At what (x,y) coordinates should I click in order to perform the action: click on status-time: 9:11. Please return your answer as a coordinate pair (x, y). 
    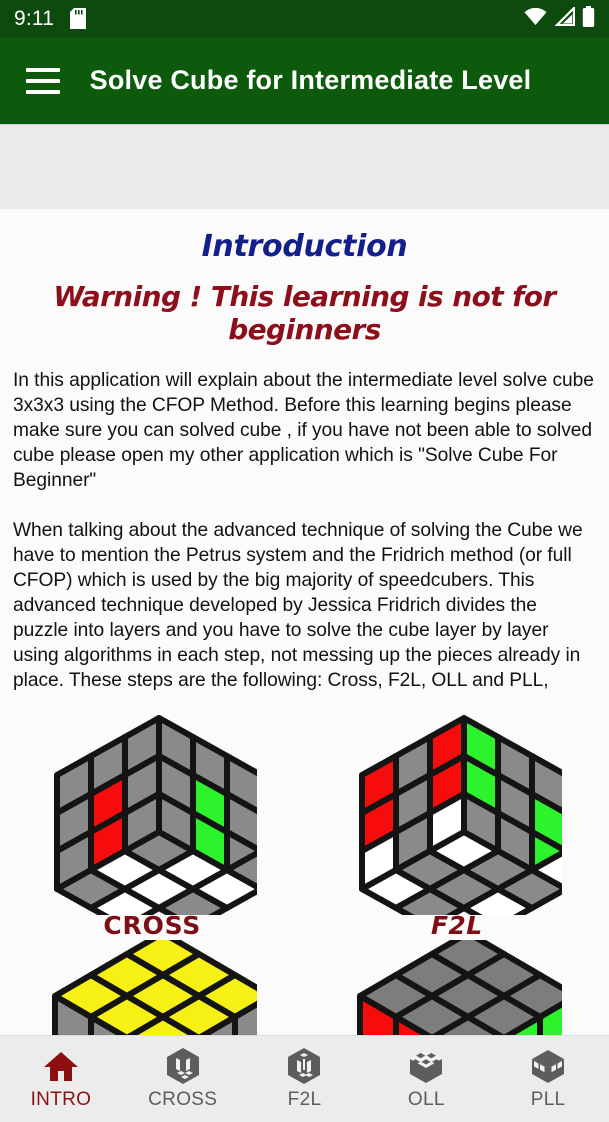
    Looking at the image, I should click on (34, 18).